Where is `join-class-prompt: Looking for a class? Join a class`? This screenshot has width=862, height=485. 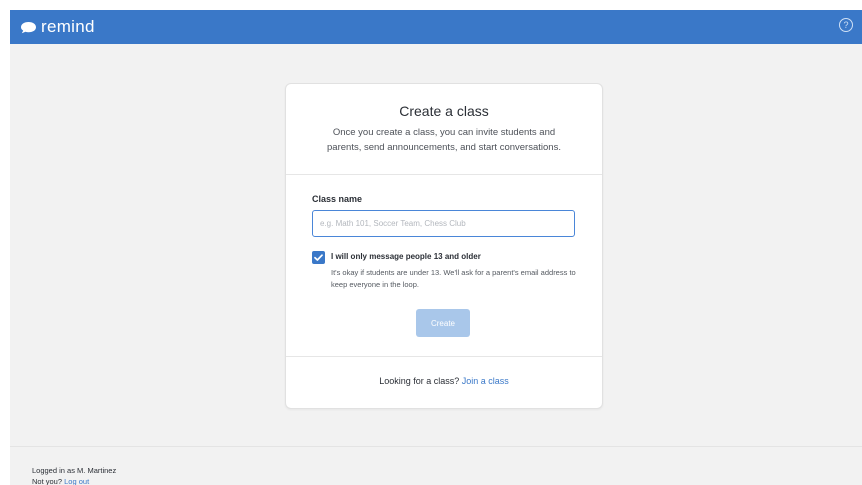 join-class-prompt: Looking for a class? Join a class is located at coordinates (444, 381).